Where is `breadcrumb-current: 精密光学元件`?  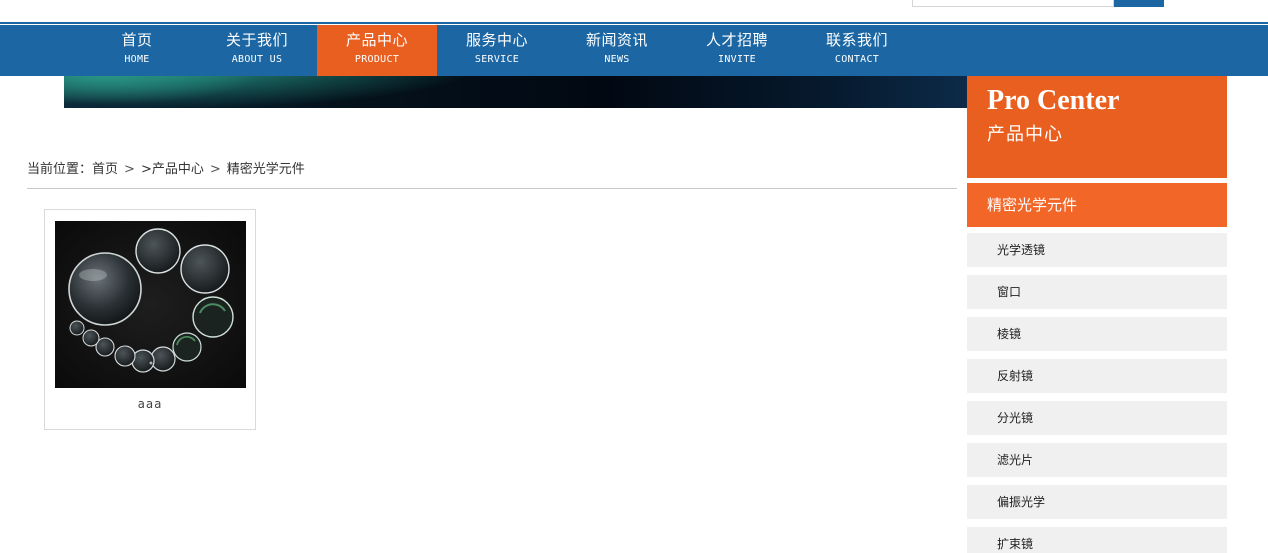
breadcrumb-current: 精密光学元件 is located at coordinates (266, 169).